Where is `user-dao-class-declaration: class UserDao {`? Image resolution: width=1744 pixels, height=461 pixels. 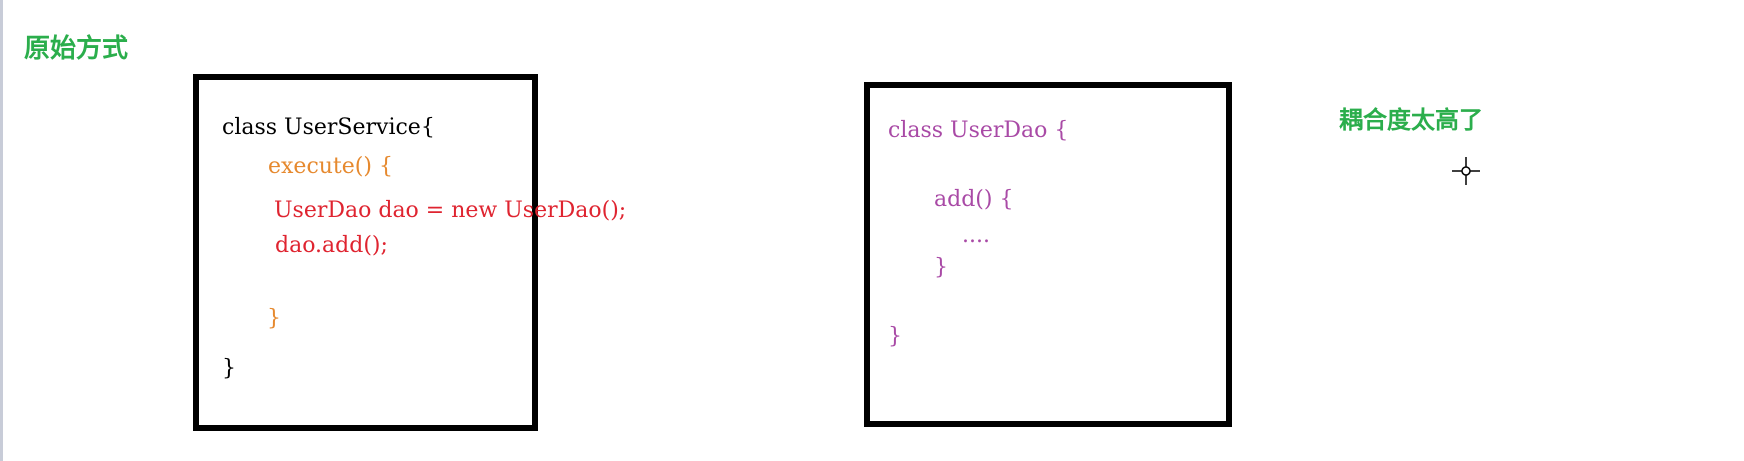 user-dao-class-declaration: class UserDao { is located at coordinates (978, 130).